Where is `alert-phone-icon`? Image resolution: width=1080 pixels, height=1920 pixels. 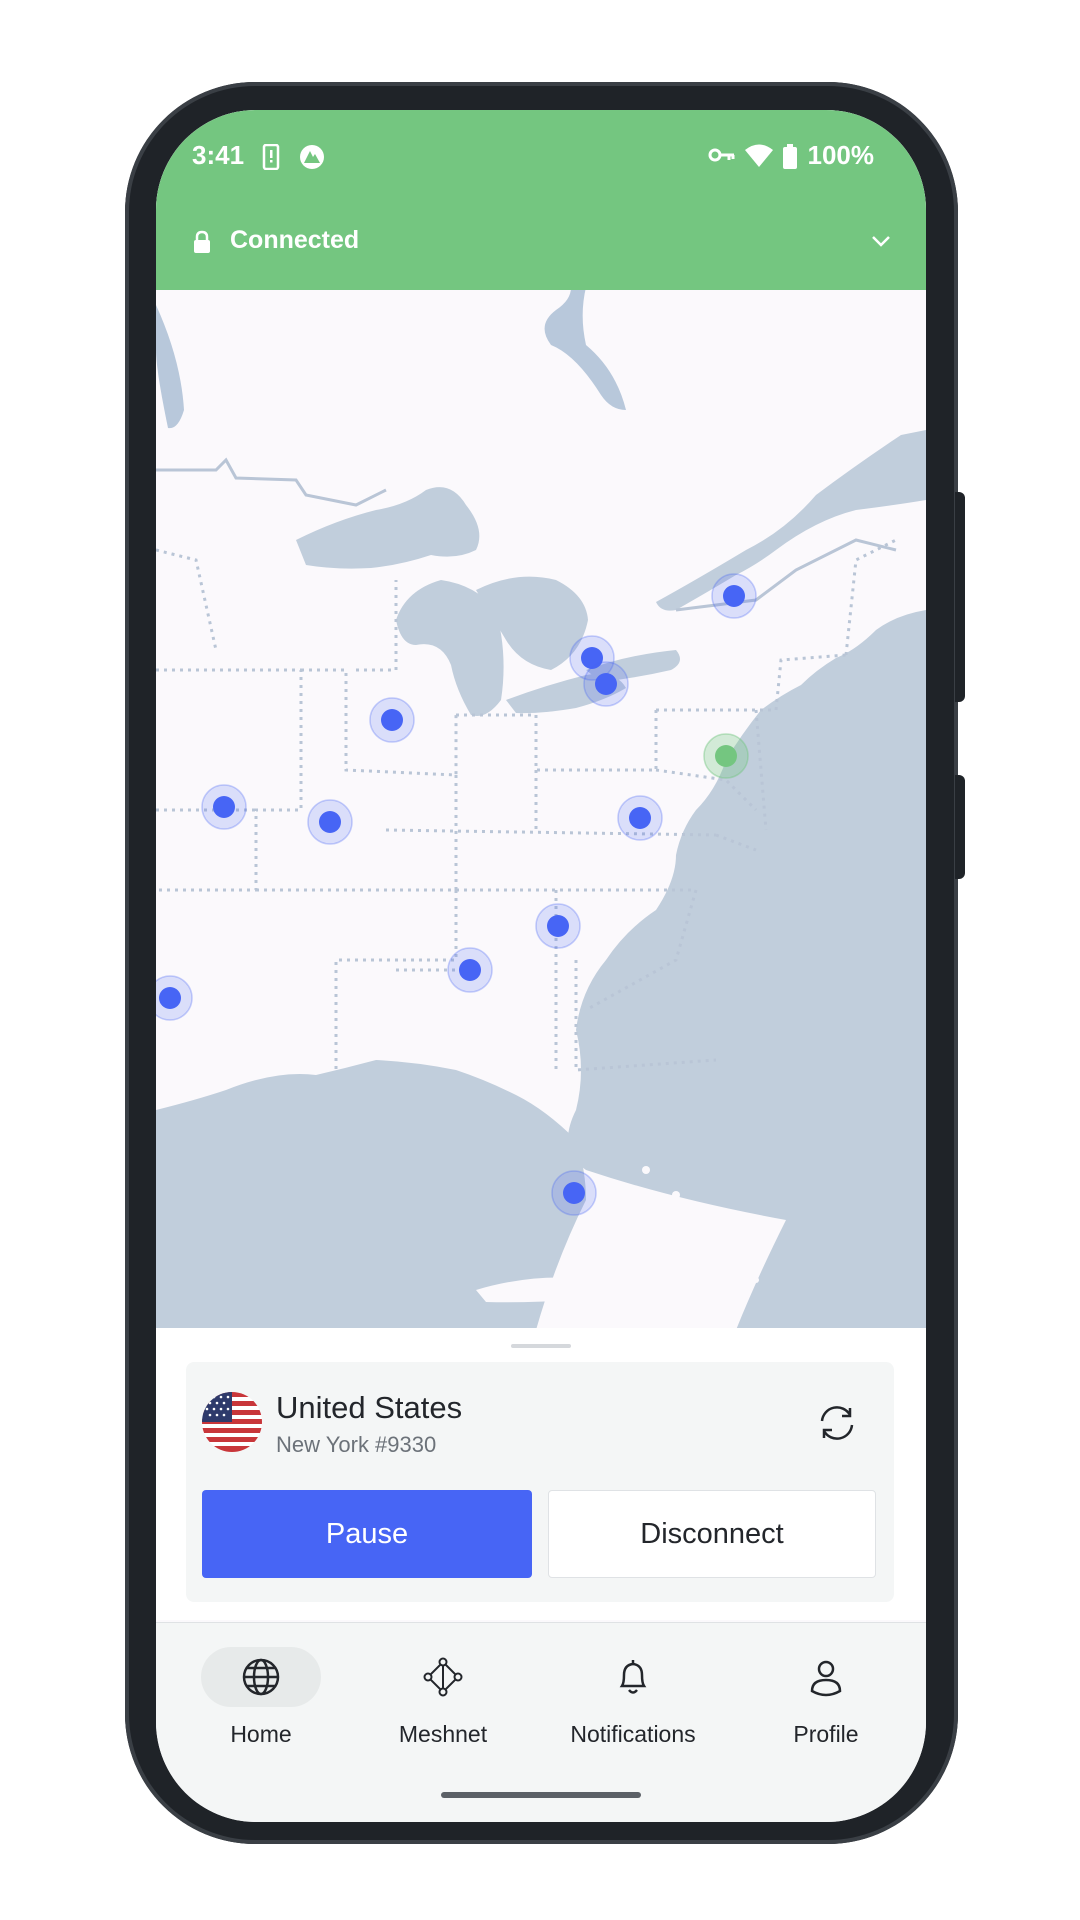 alert-phone-icon is located at coordinates (271, 159).